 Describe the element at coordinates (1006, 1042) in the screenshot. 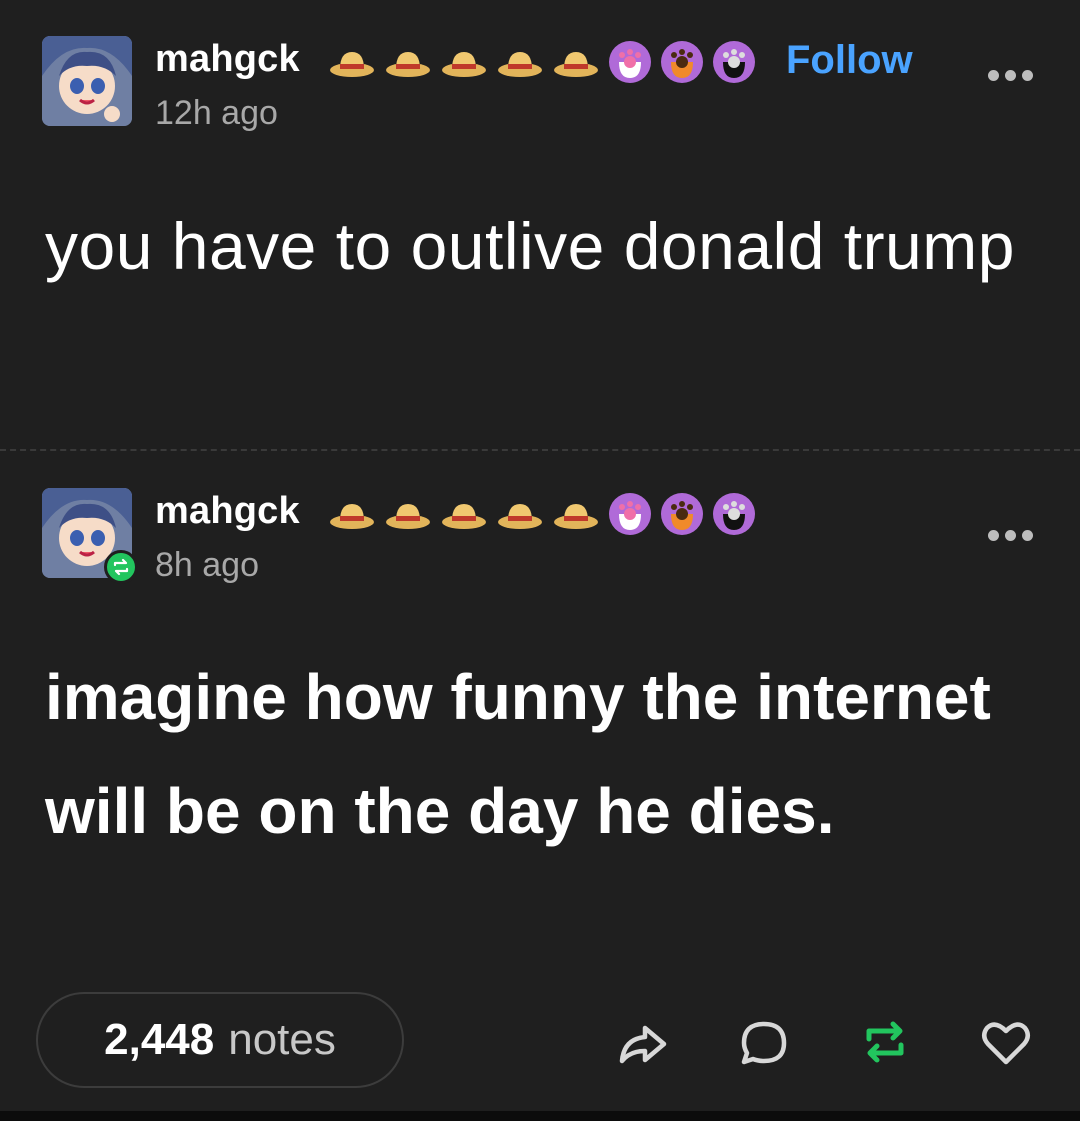

I see `like-icon` at that location.